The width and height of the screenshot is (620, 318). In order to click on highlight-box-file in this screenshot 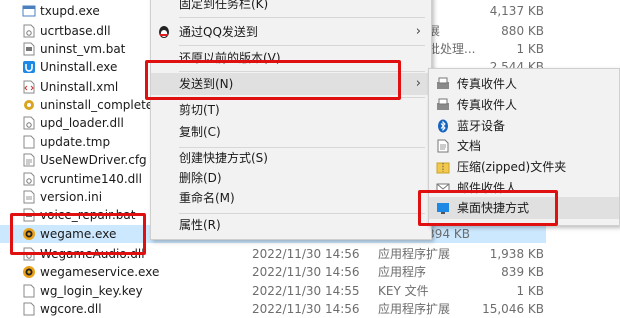, I will do `click(78, 234)`.